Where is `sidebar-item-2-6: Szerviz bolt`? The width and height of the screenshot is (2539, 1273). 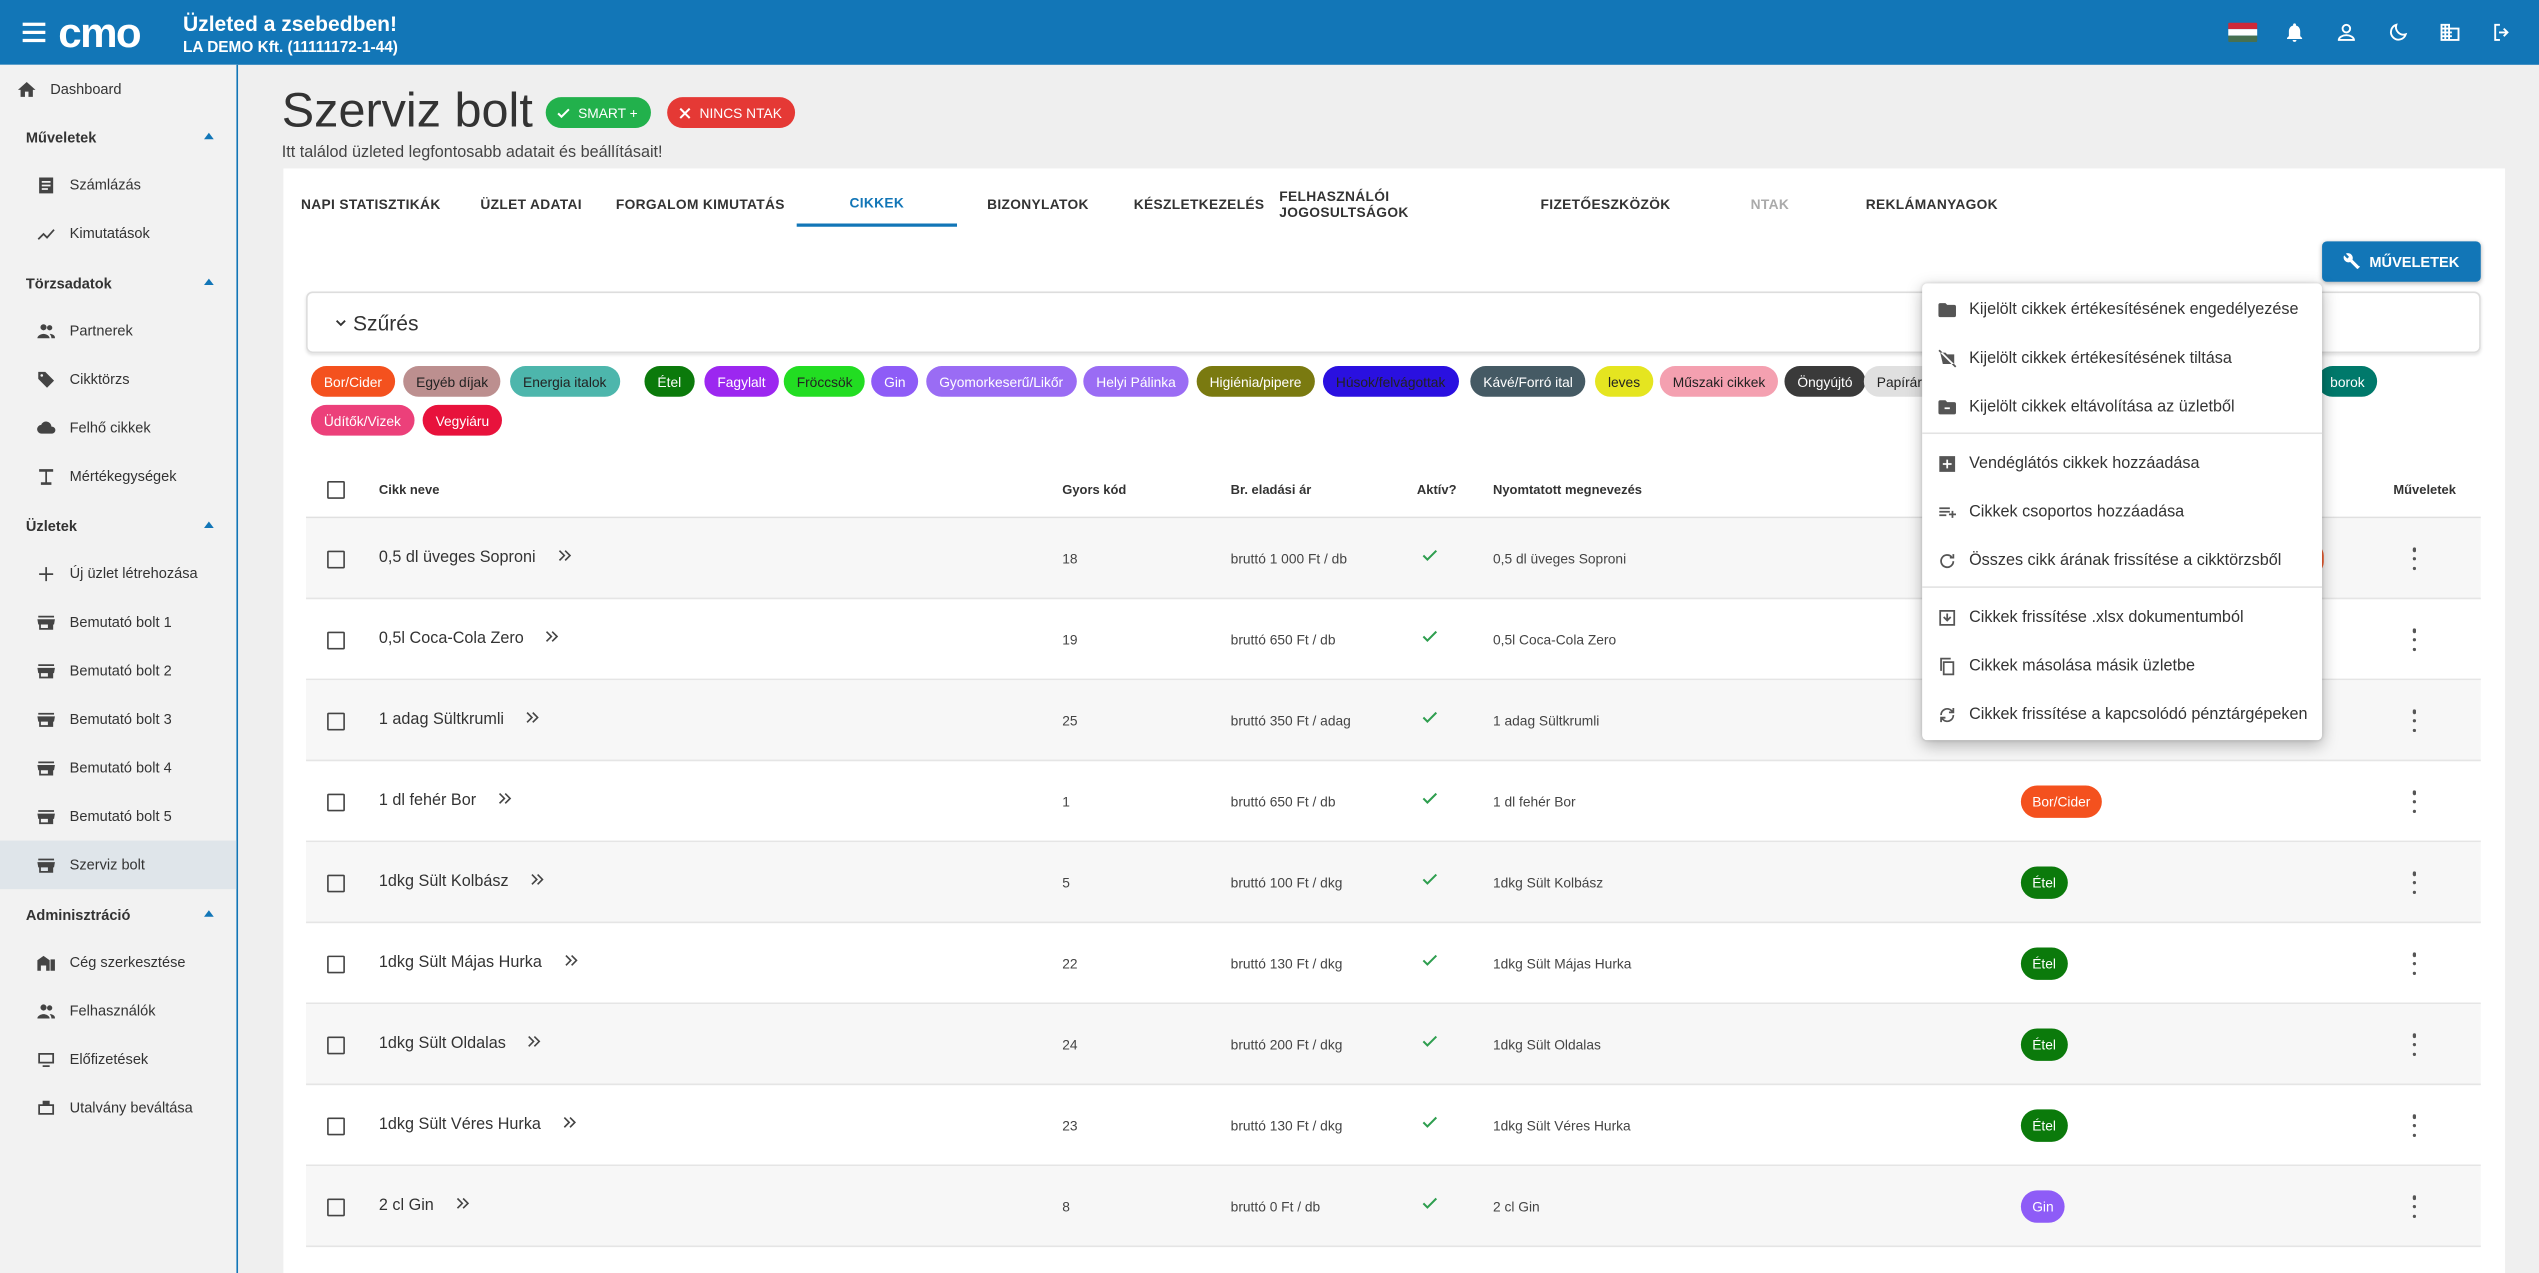 sidebar-item-2-6: Szerviz bolt is located at coordinates (118, 865).